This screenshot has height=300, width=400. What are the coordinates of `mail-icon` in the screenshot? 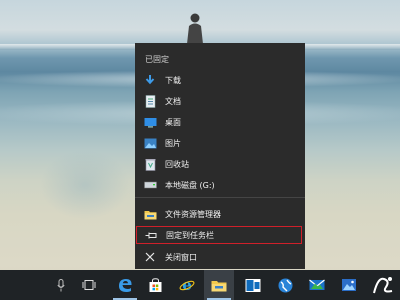 It's located at (317, 285).